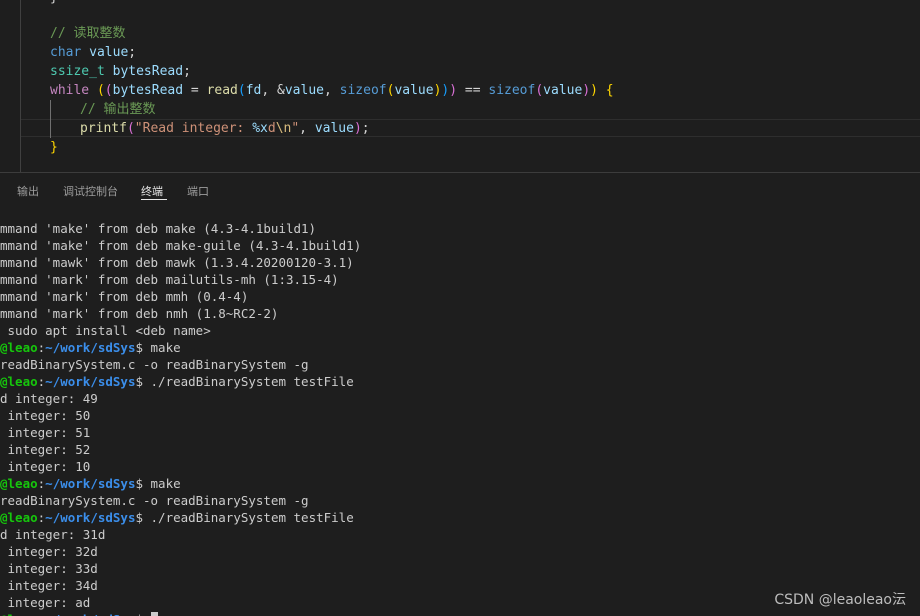 The width and height of the screenshot is (920, 616). Describe the element at coordinates (271, 128) in the screenshot. I see `code-string: d` at that location.